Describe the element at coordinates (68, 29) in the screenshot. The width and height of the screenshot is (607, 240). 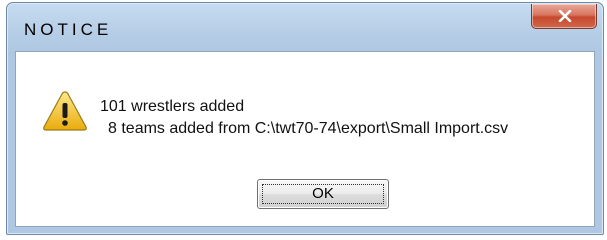
I see `dialog-title: NOTICE` at that location.